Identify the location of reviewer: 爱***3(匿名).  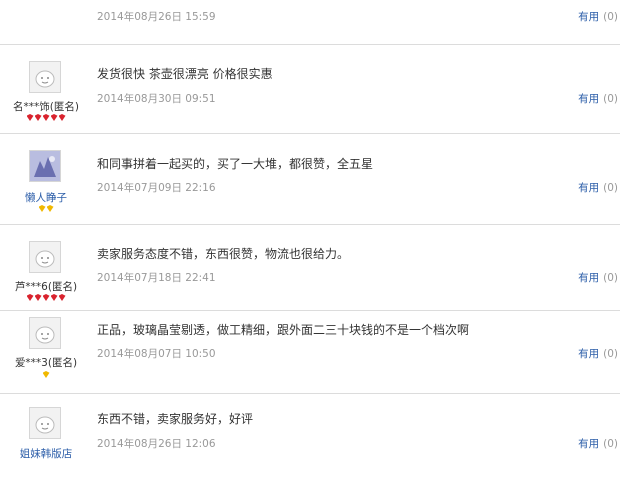
(46, 352).